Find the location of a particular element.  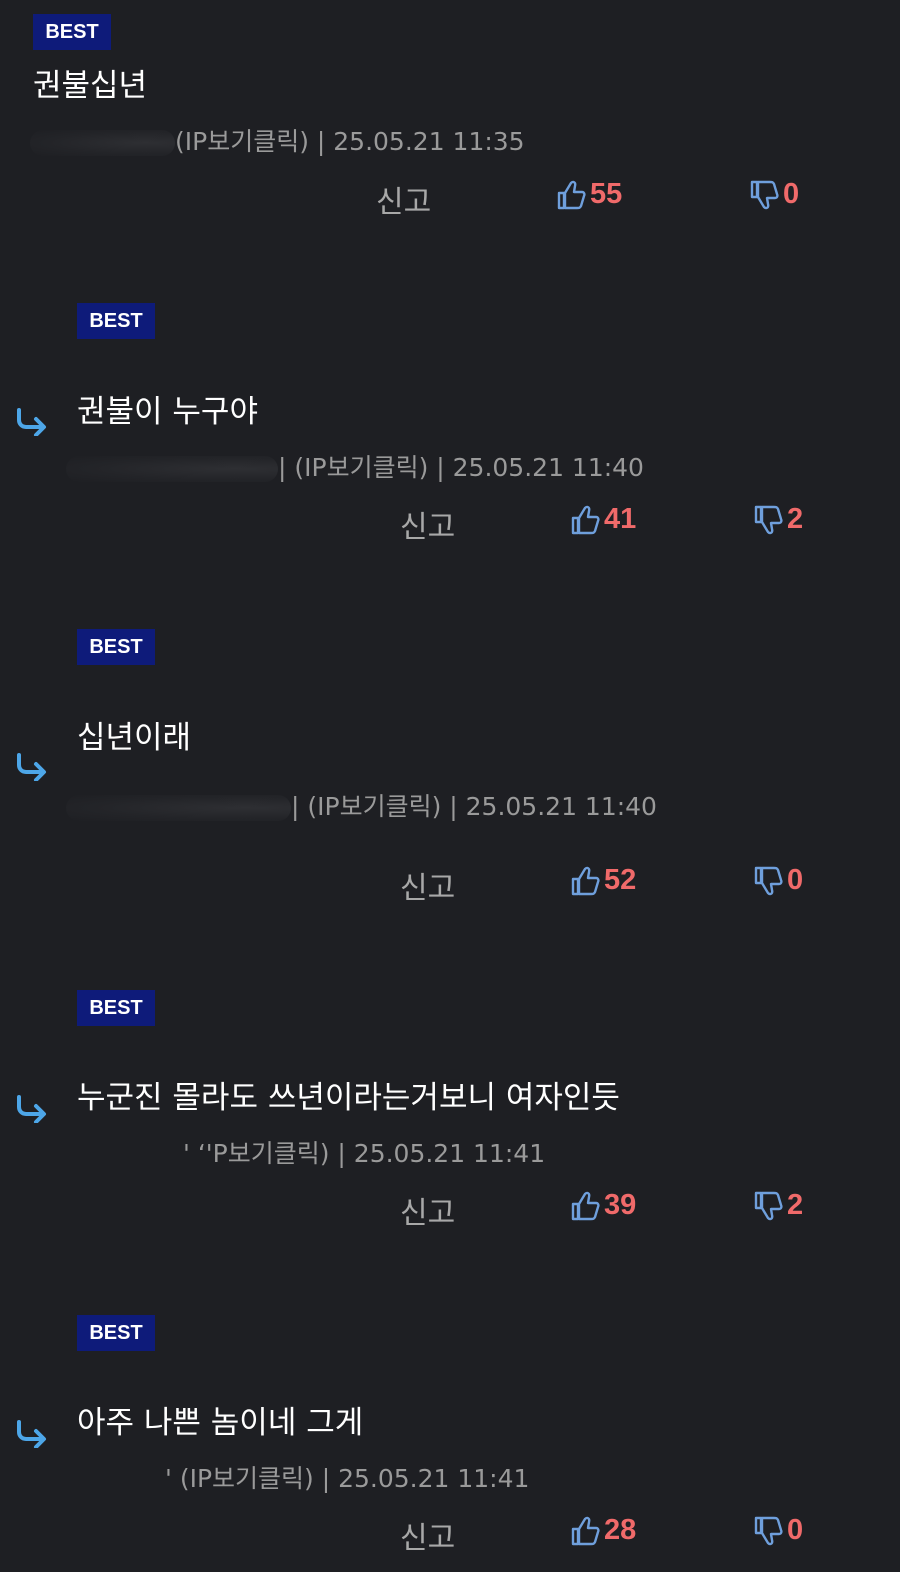

like-button: 55 is located at coordinates (589, 194).